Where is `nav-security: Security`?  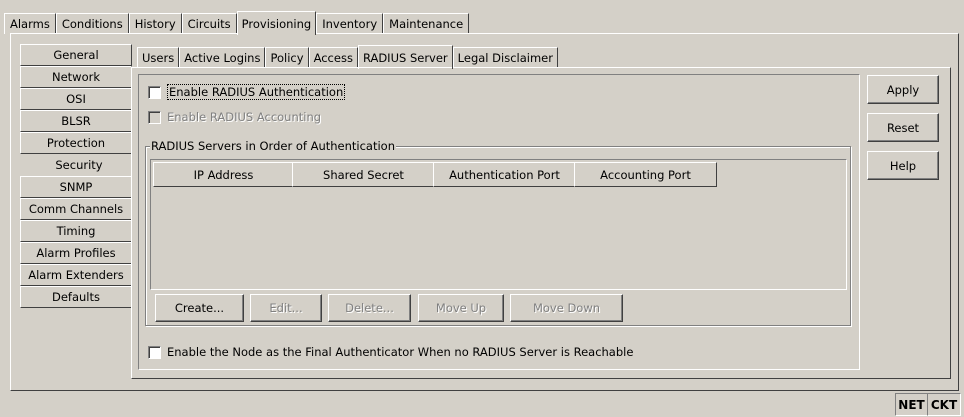
nav-security: Security is located at coordinates (78, 165).